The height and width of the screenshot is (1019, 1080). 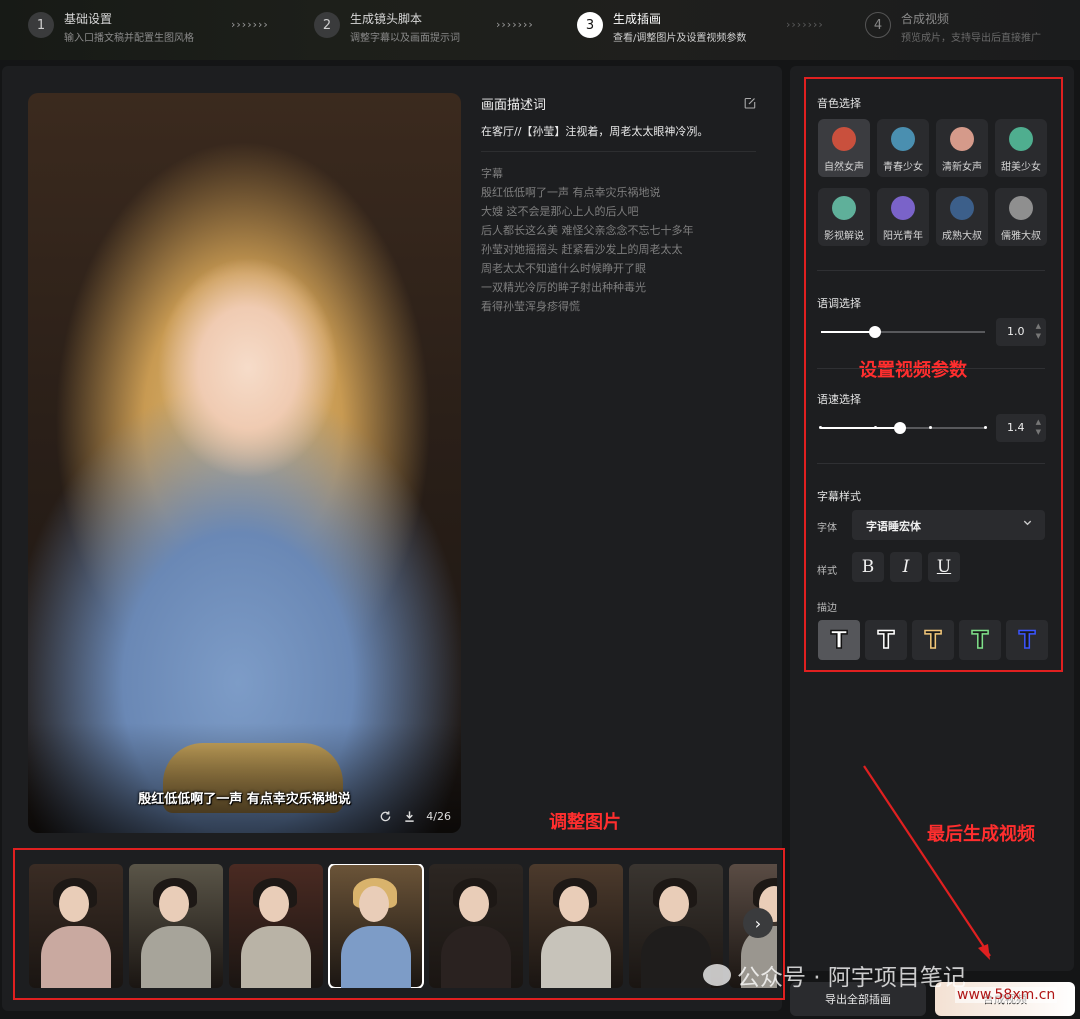 I want to click on font-value: 字语睡宏体, so click(x=893, y=526).